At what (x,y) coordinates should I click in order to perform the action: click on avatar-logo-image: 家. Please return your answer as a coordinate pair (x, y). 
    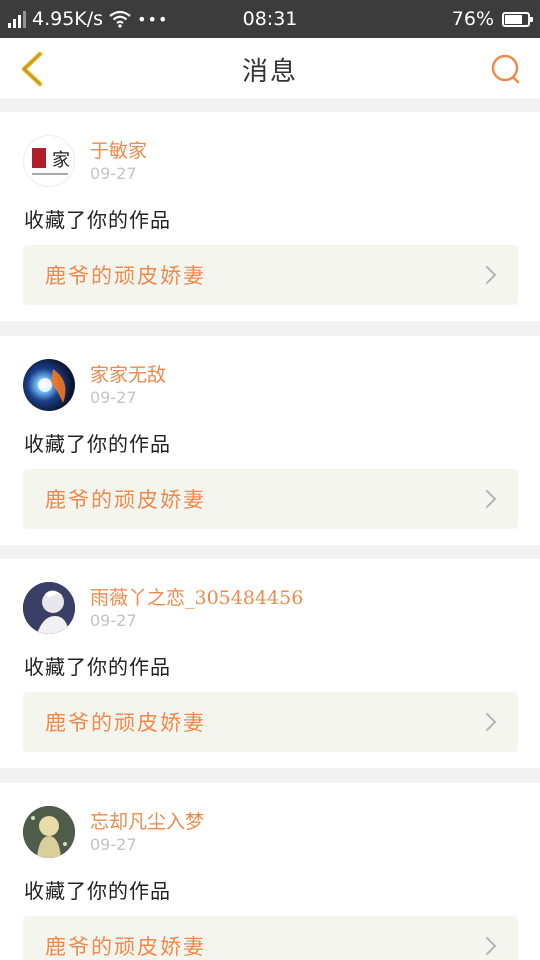
    Looking at the image, I should click on (51, 161).